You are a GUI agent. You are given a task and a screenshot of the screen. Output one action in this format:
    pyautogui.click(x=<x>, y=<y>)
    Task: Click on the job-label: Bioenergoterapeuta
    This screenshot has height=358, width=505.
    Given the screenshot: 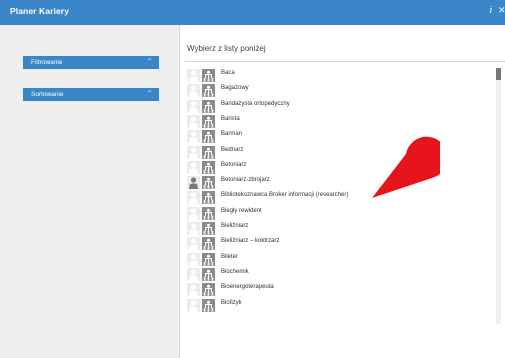 What is the action you would take?
    pyautogui.click(x=247, y=287)
    